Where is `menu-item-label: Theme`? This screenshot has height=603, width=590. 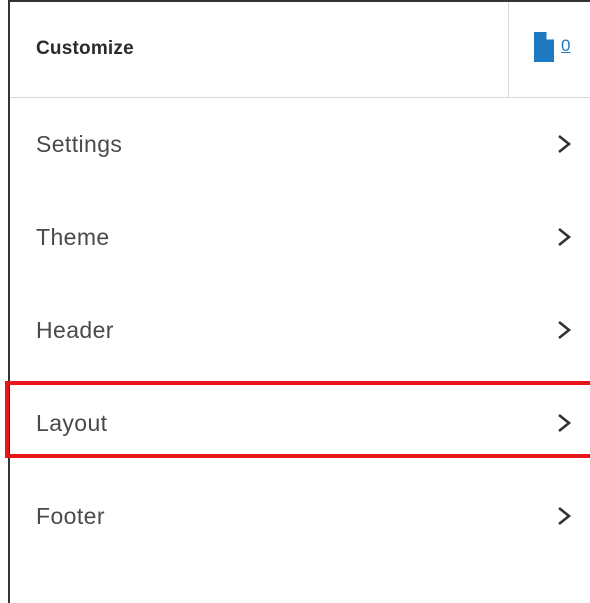
menu-item-label: Theme is located at coordinates (73, 237).